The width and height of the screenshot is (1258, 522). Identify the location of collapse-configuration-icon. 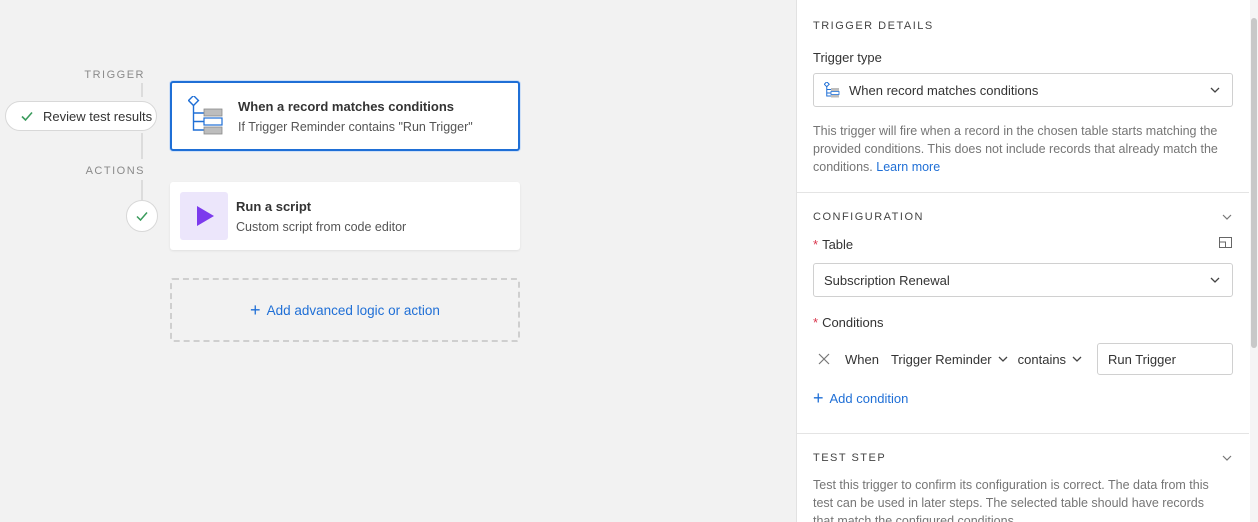
(1227, 217).